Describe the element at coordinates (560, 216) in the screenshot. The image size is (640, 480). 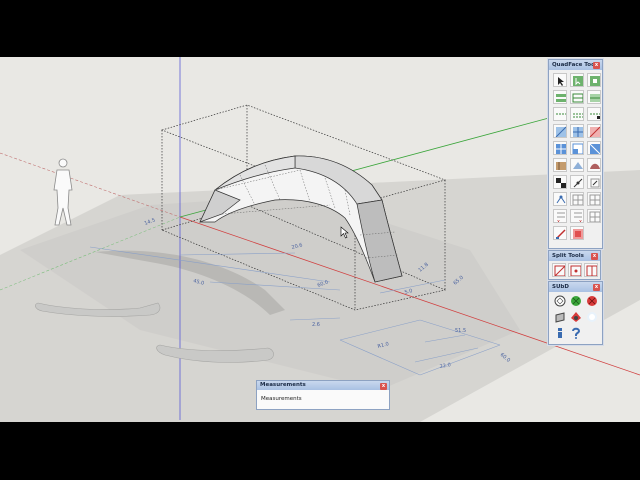
I see `convert-triangles-icon: x` at that location.